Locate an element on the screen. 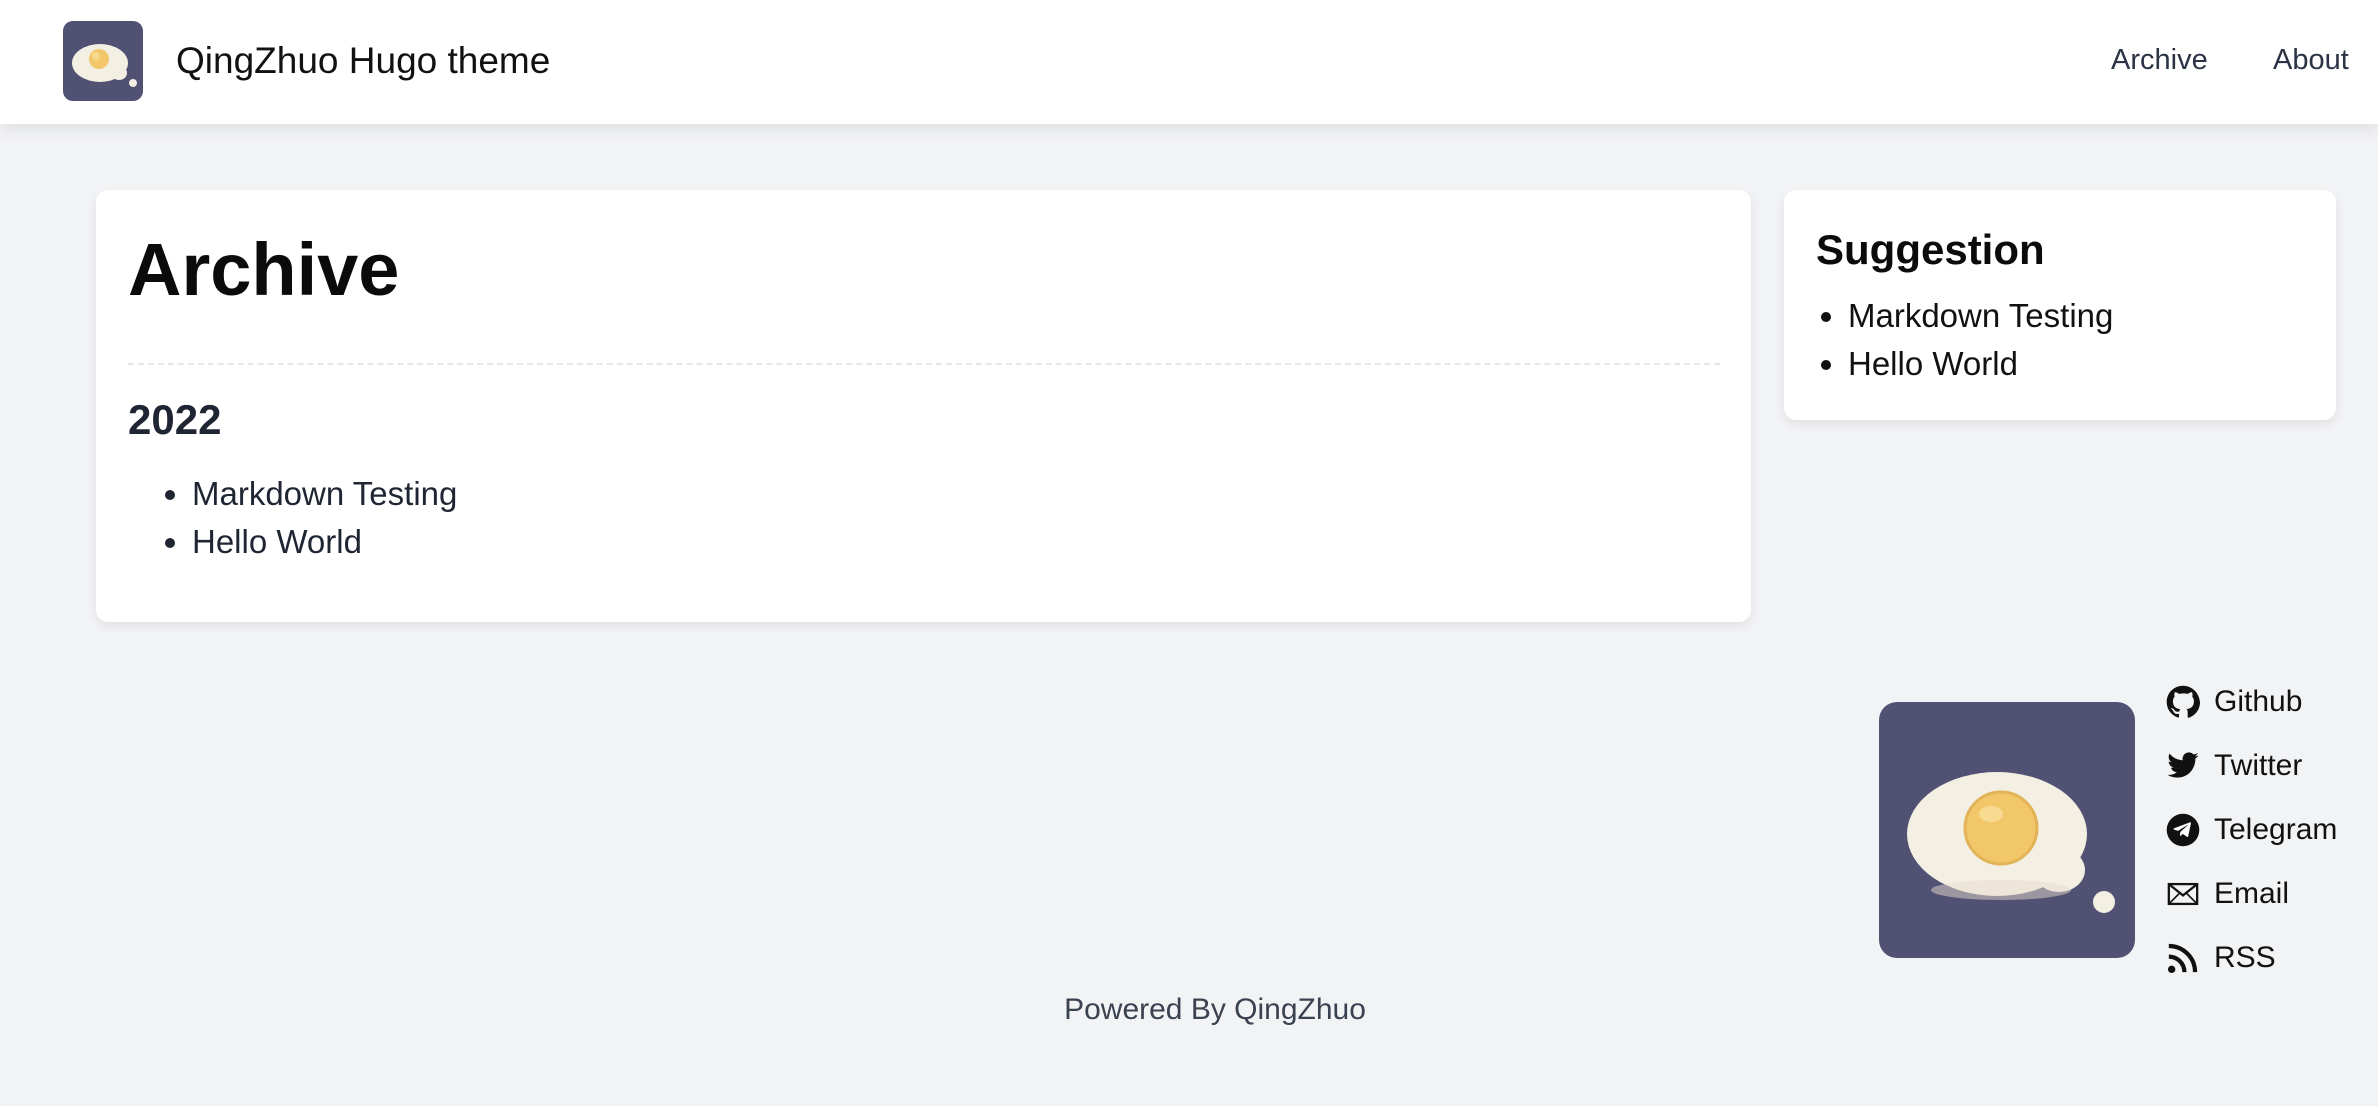 Image resolution: width=2378 pixels, height=1106 pixels. year-heading: 2022 is located at coordinates (175, 419).